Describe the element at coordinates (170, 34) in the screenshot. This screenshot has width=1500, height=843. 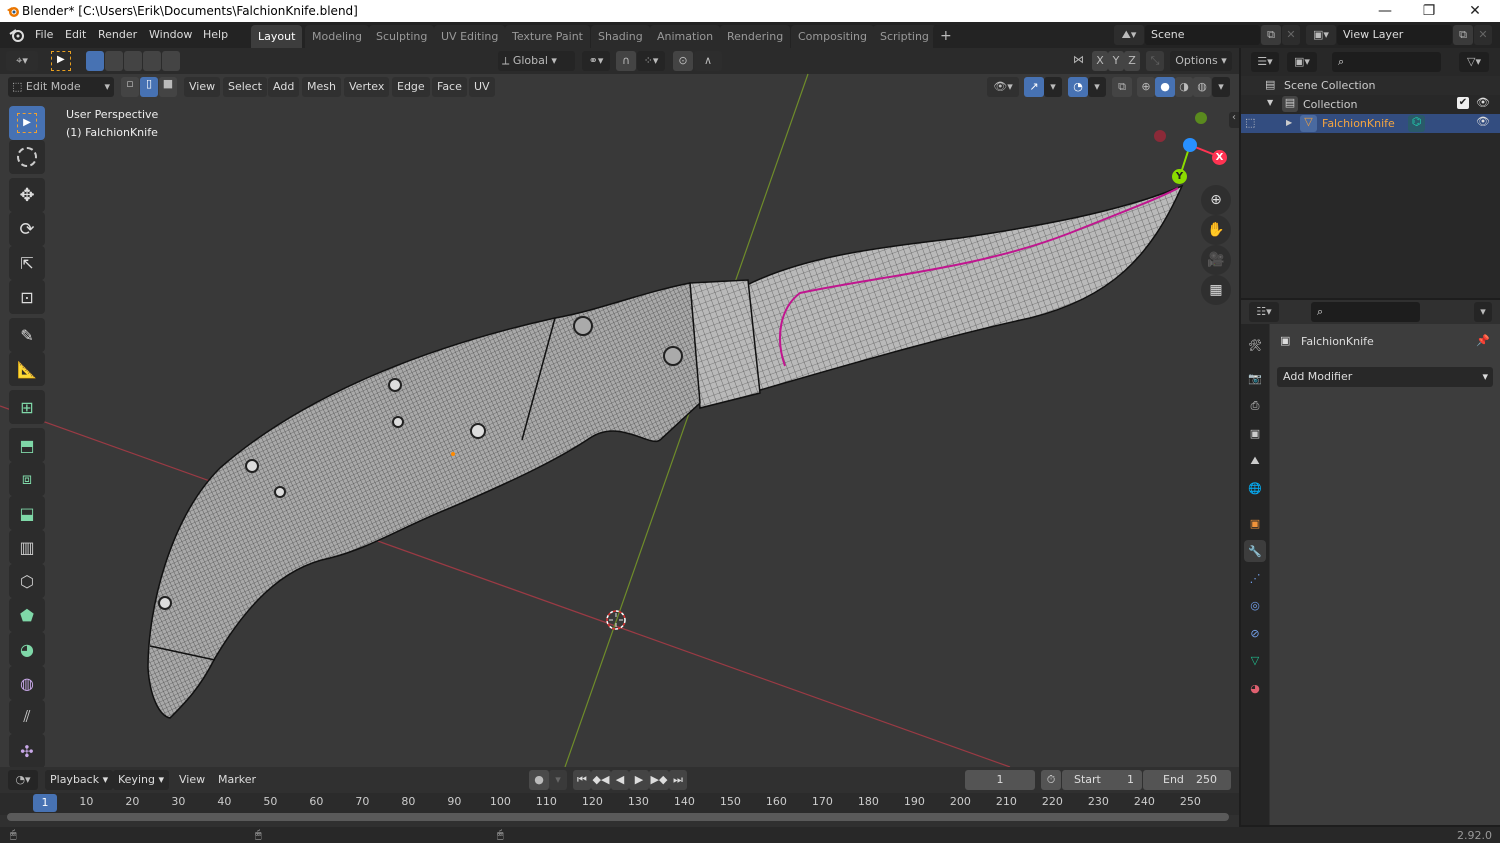
I see `menu-window: Window` at that location.